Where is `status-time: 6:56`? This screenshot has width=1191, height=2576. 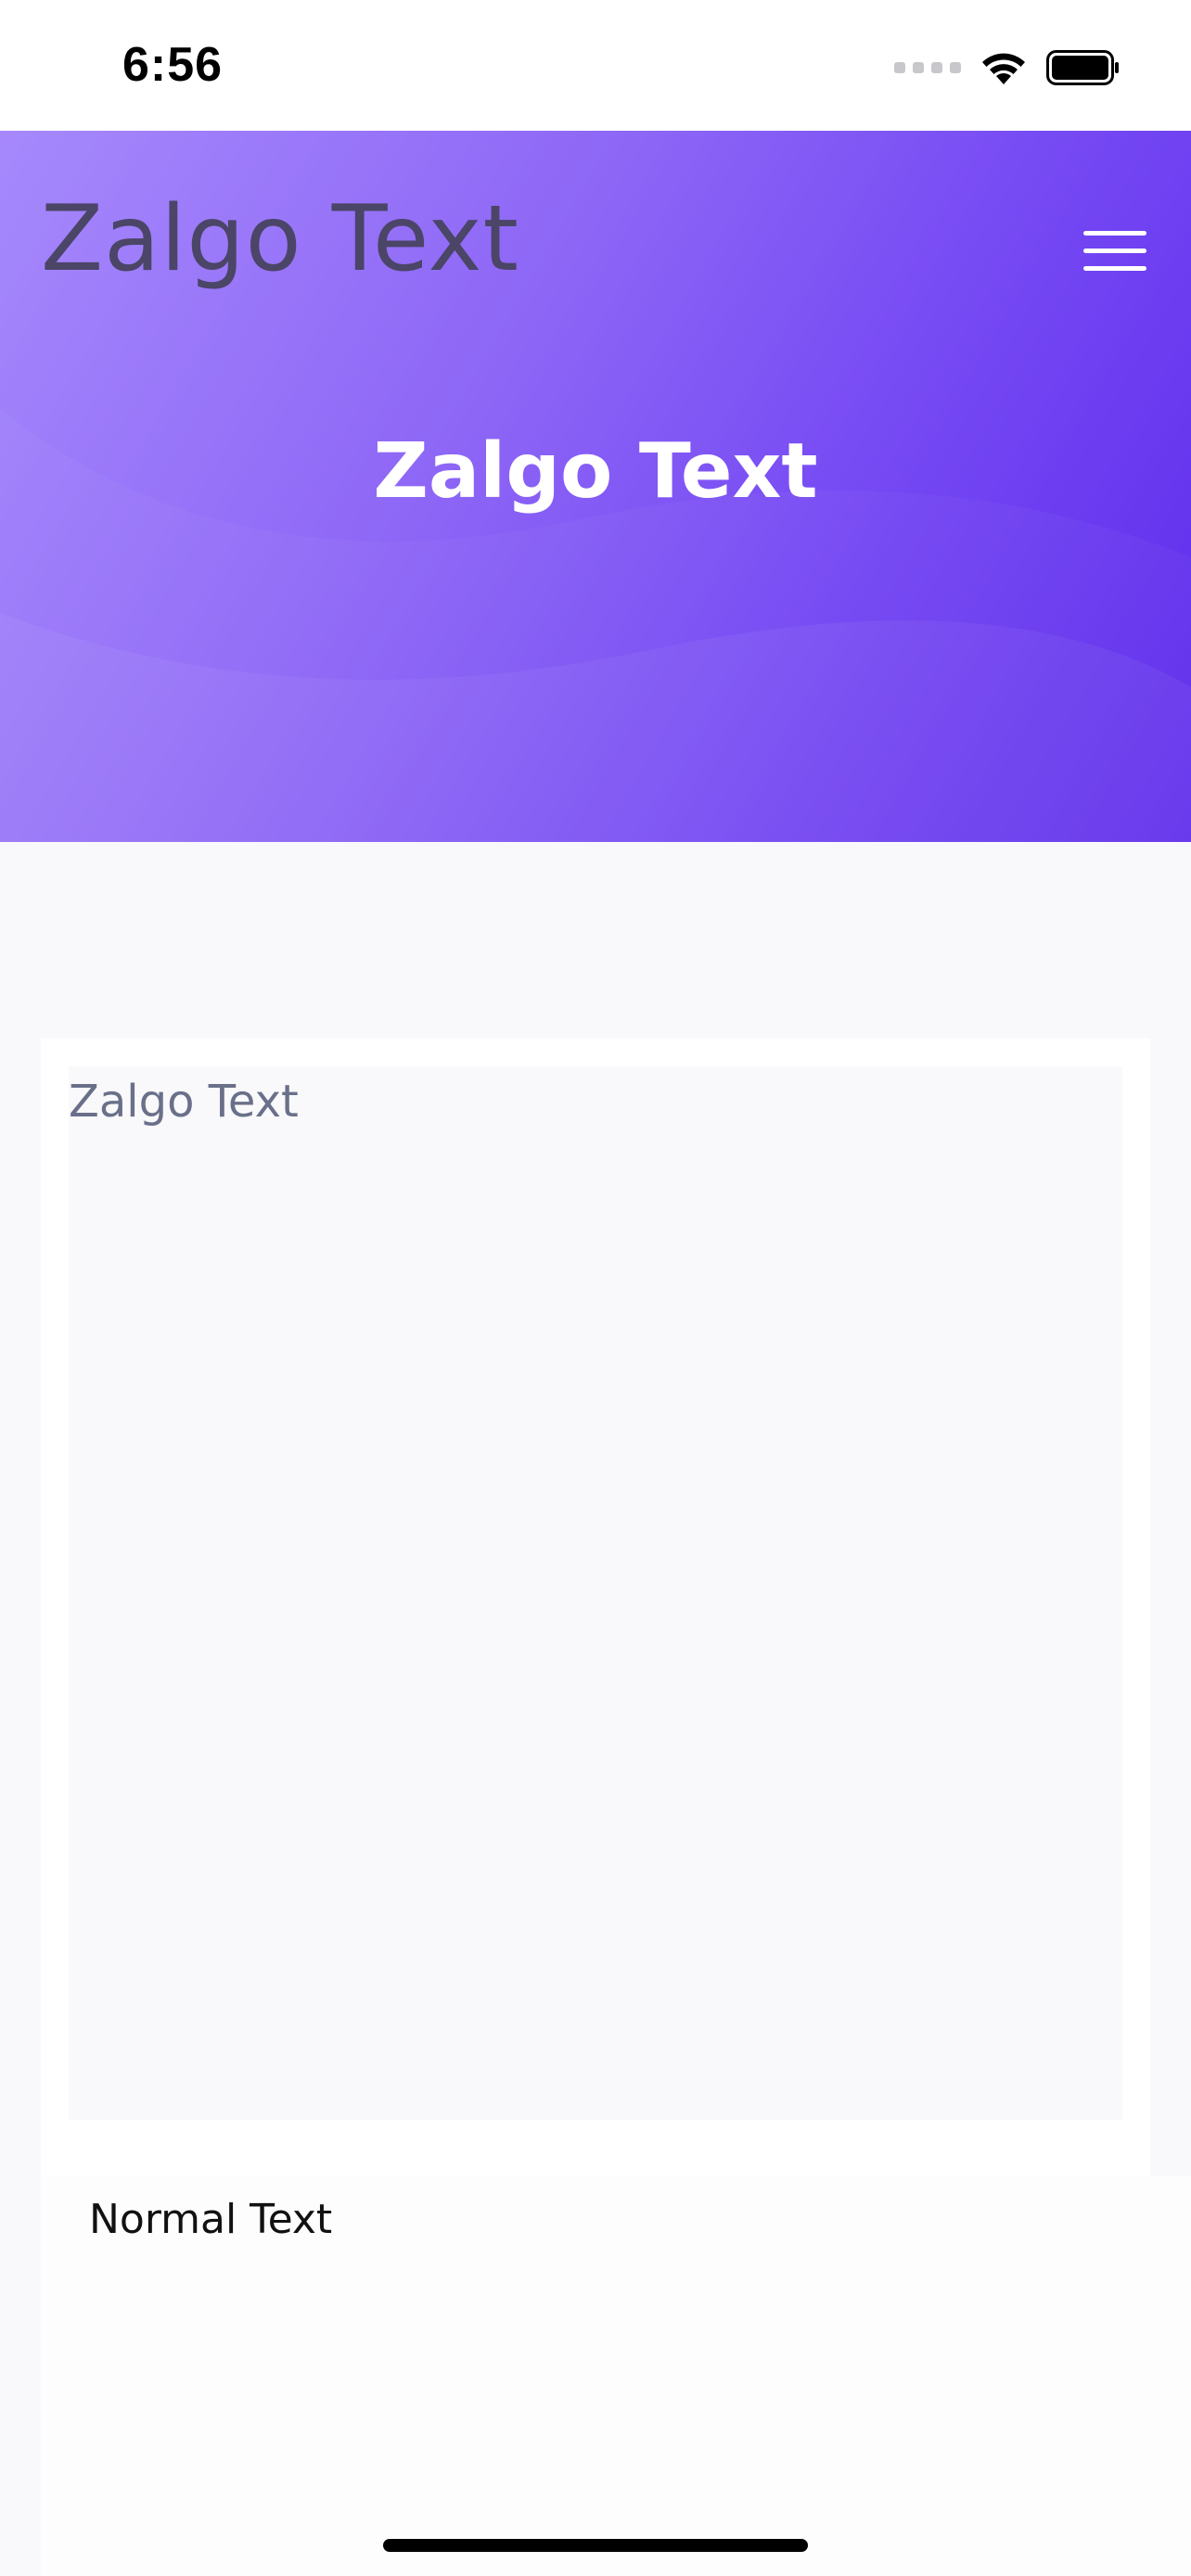 status-time: 6:56 is located at coordinates (173, 65).